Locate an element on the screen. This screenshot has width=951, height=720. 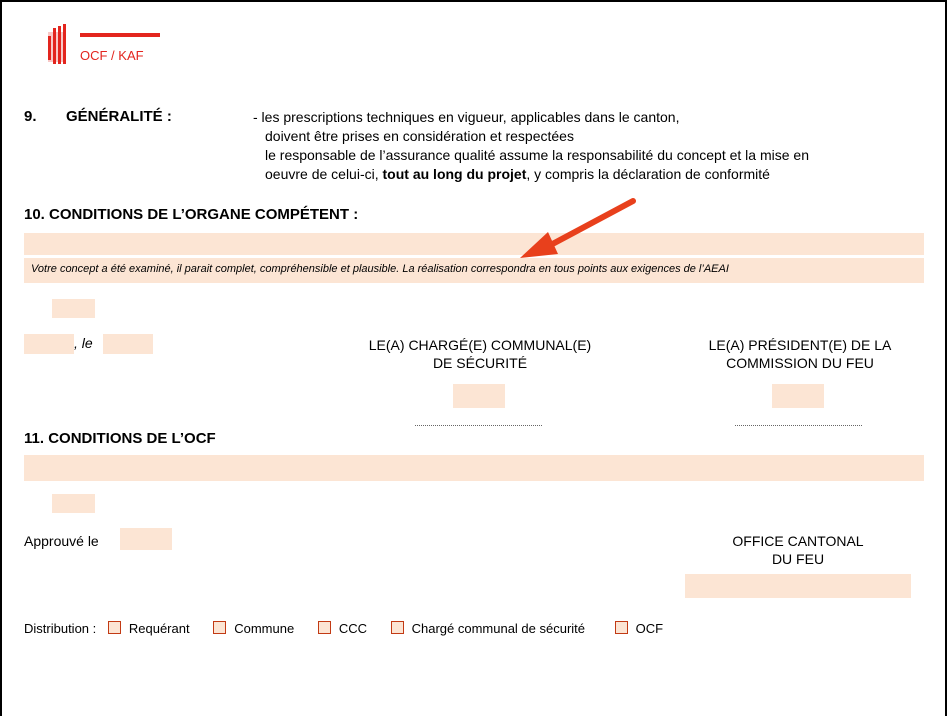
signature-communal-field is located at coordinates (479, 396).